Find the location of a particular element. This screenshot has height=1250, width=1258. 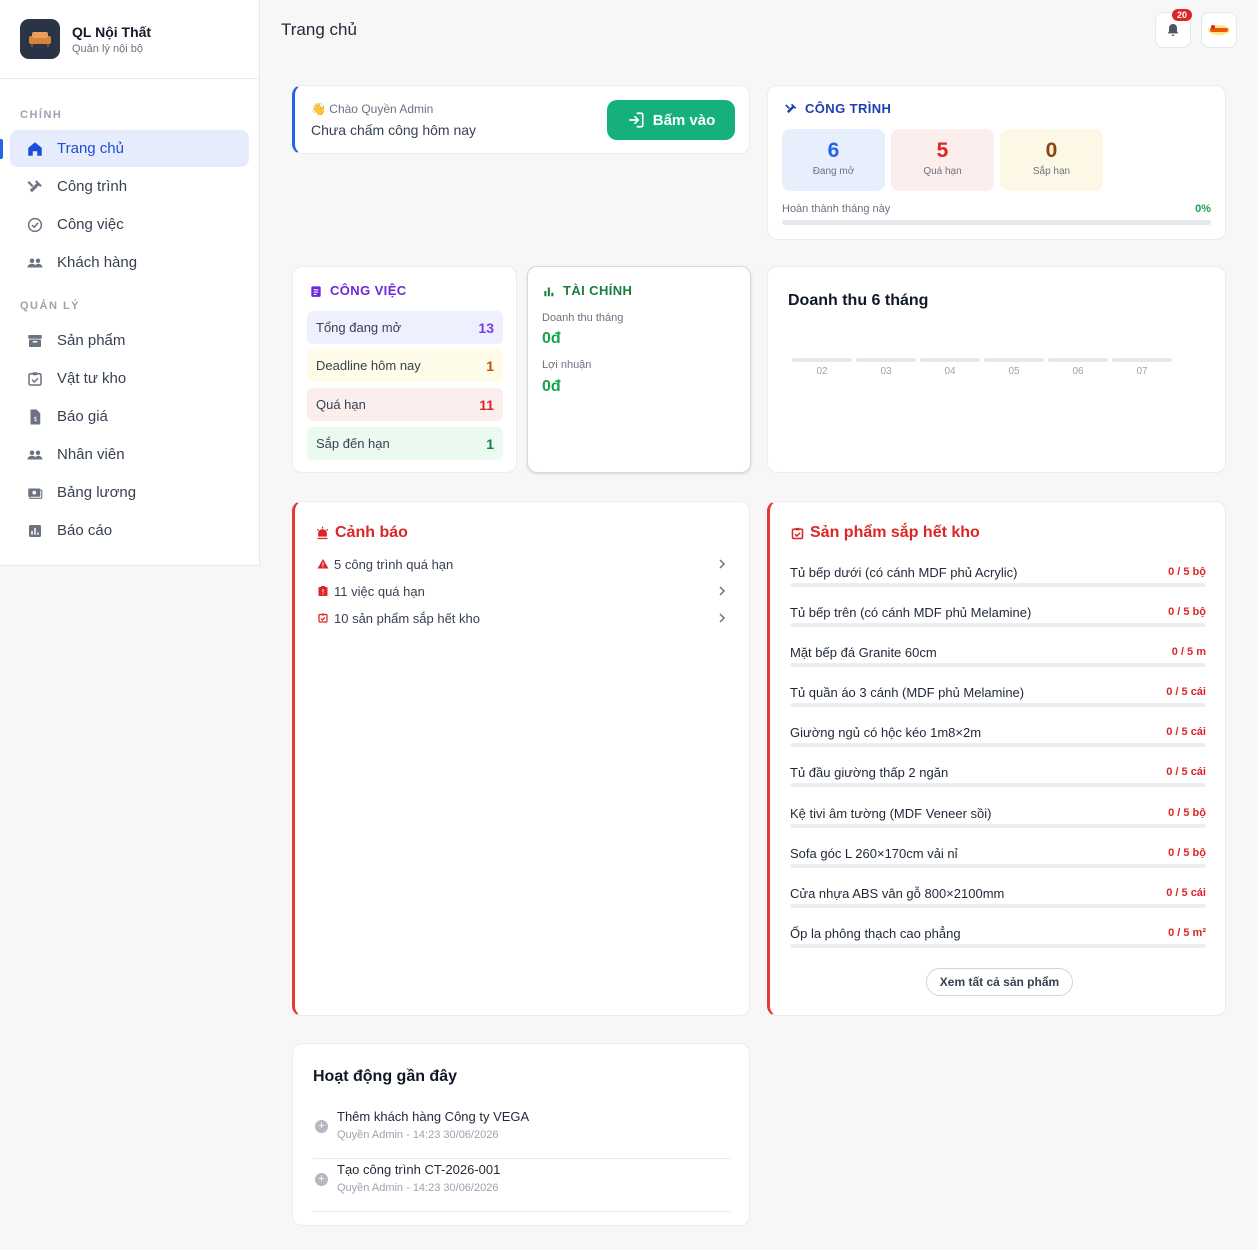

product-name: Ốp la phông thạch cao phẳng is located at coordinates (875, 933).